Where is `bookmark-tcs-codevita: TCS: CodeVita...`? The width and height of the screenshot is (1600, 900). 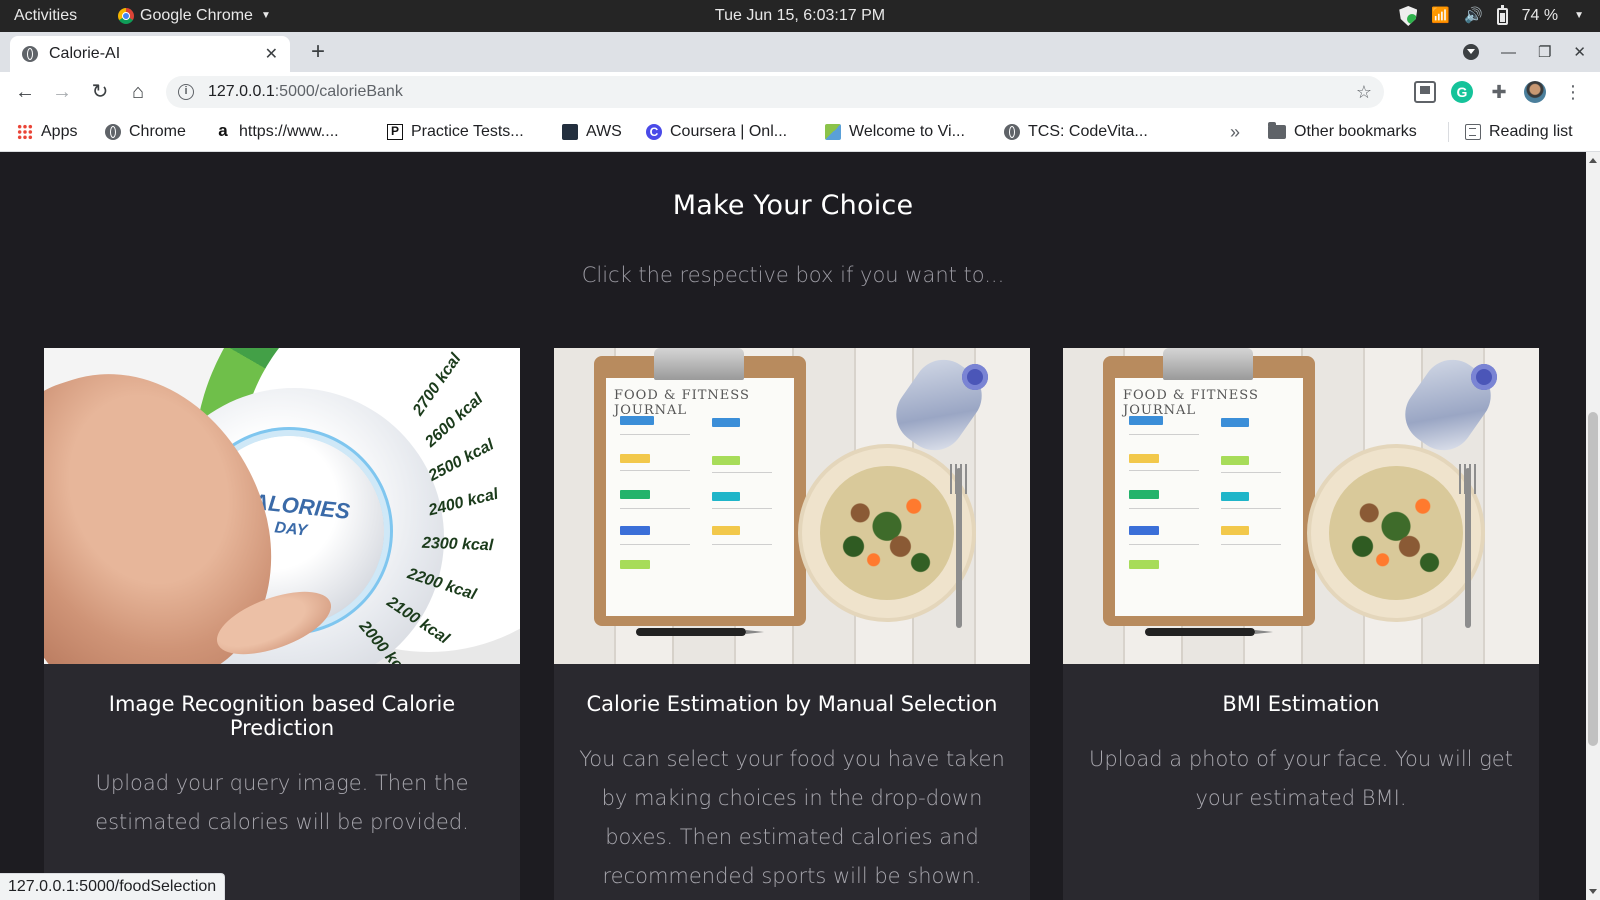 bookmark-tcs-codevita: TCS: CodeVita... is located at coordinates (1076, 132).